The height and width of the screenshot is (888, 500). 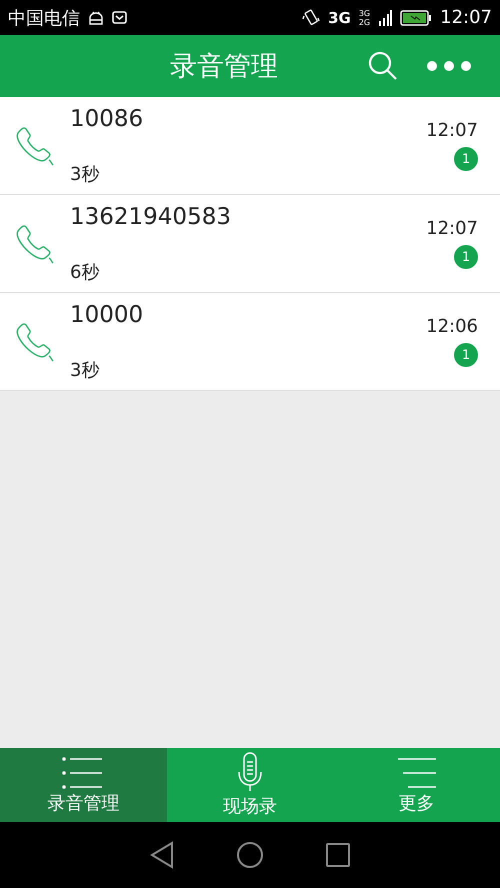 I want to click on screen-title: 录音管理, so click(x=224, y=67).